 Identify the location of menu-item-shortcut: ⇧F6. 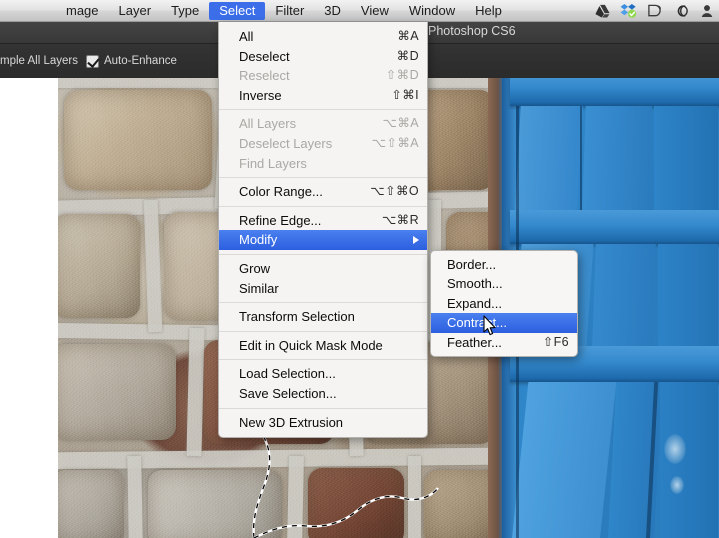
(555, 341).